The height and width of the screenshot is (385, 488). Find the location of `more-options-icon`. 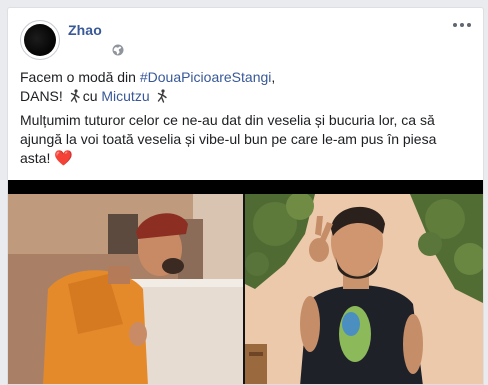

more-options-icon is located at coordinates (462, 25).